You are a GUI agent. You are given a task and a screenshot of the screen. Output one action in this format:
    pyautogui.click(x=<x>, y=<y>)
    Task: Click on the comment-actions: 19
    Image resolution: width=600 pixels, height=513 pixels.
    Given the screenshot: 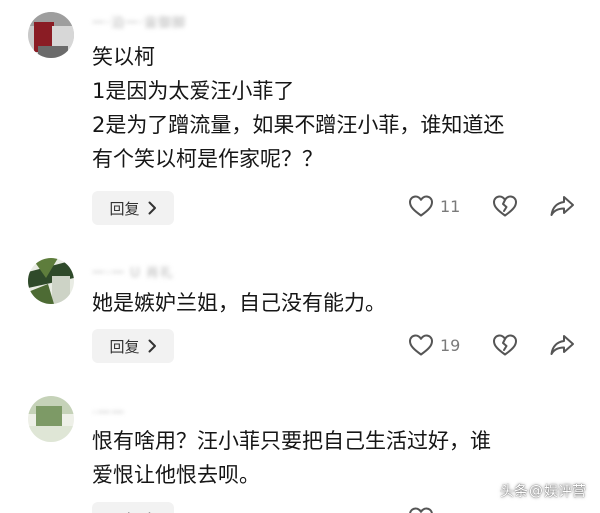 What is the action you would take?
    pyautogui.click(x=491, y=345)
    